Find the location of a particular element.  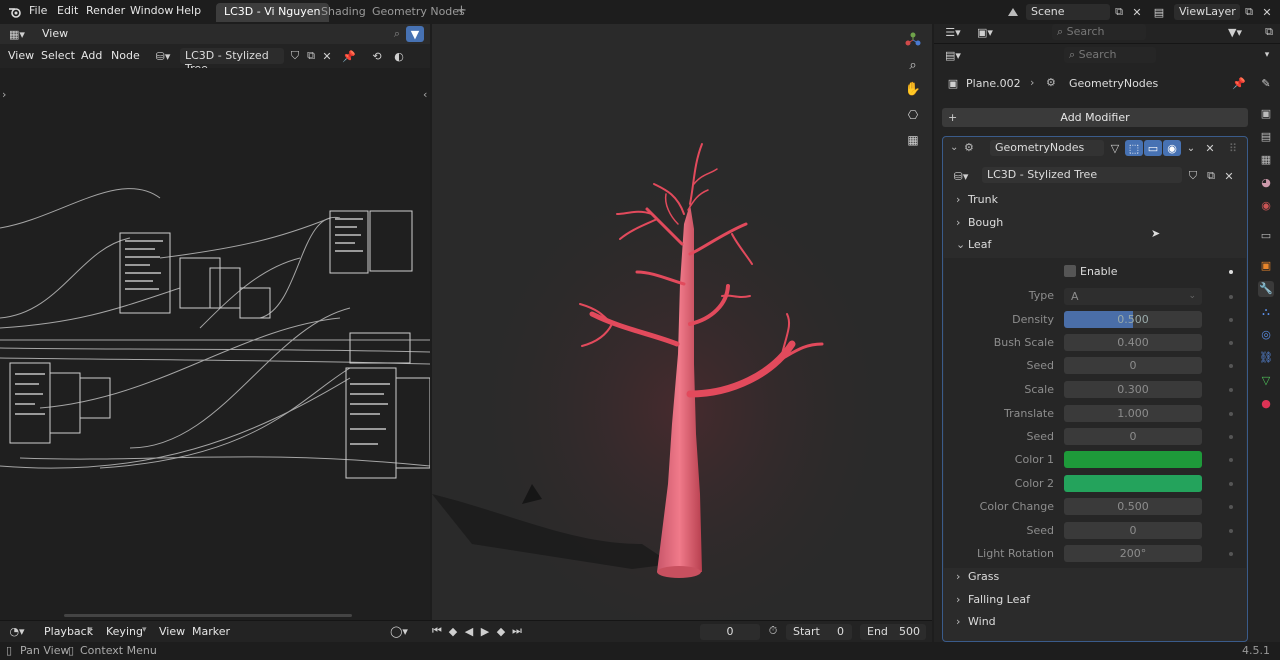

navigation-gizmo-icon is located at coordinates (913, 40).